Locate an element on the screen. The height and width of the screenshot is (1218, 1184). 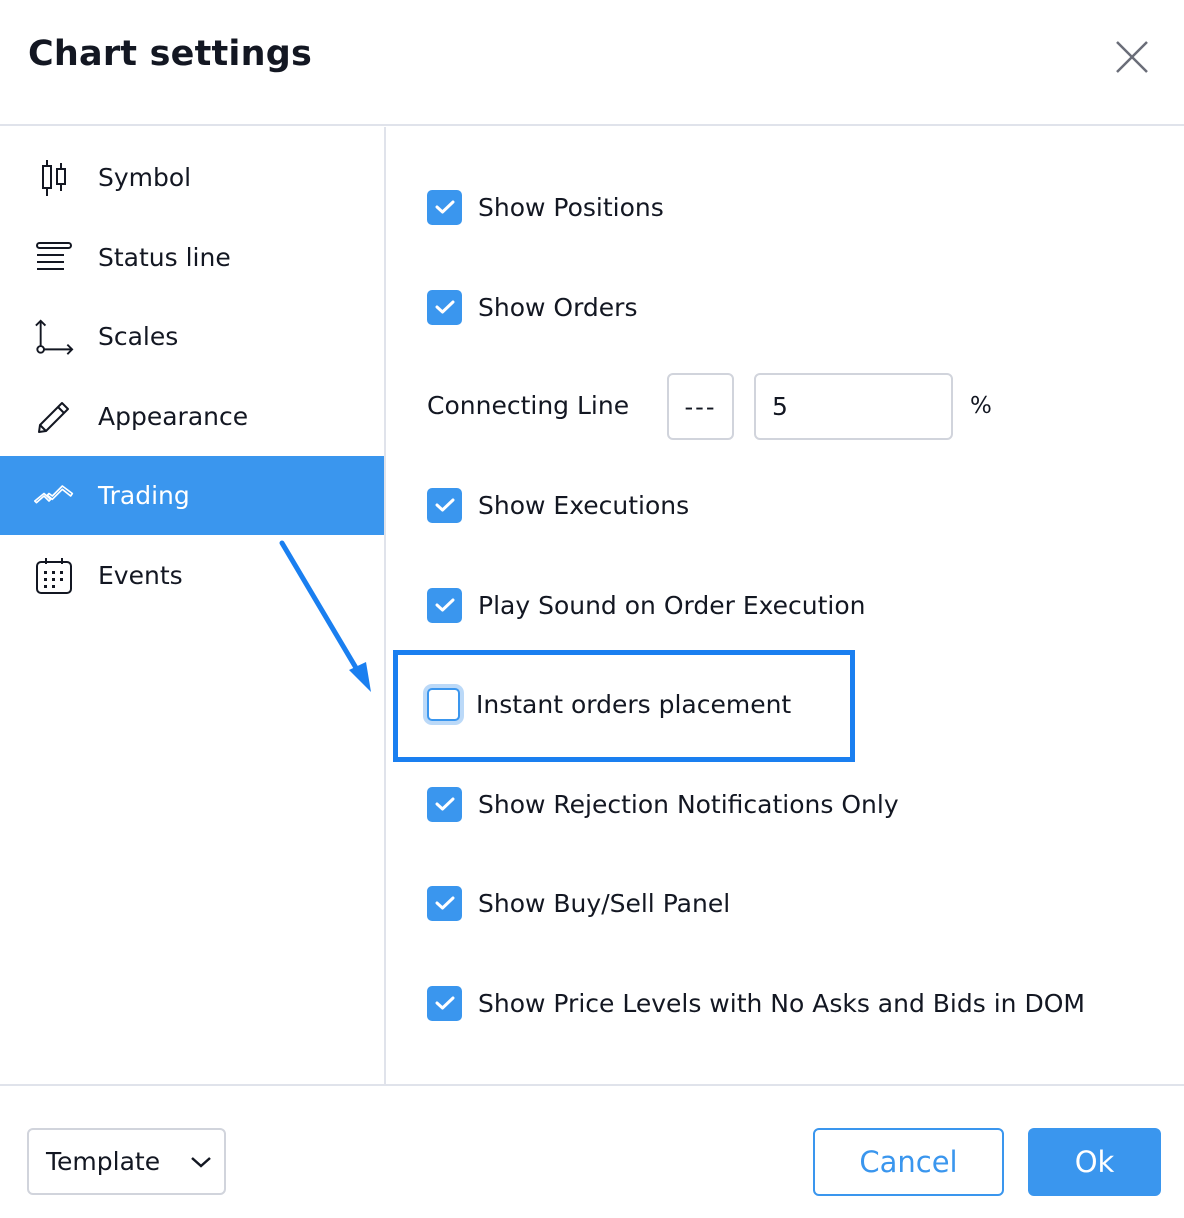
template-dropdown: Template is located at coordinates (126, 1161).